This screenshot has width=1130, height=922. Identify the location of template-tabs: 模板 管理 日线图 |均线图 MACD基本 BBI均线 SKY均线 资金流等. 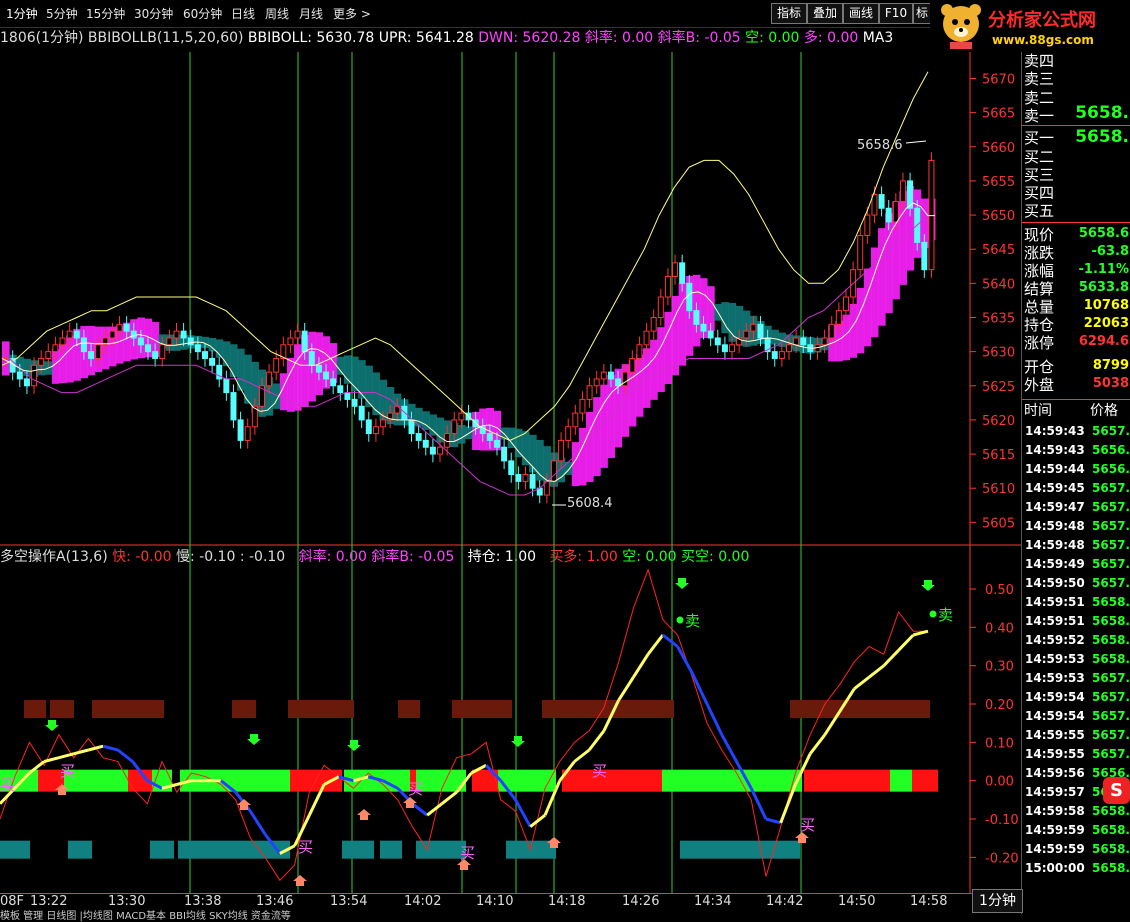
(145, 914).